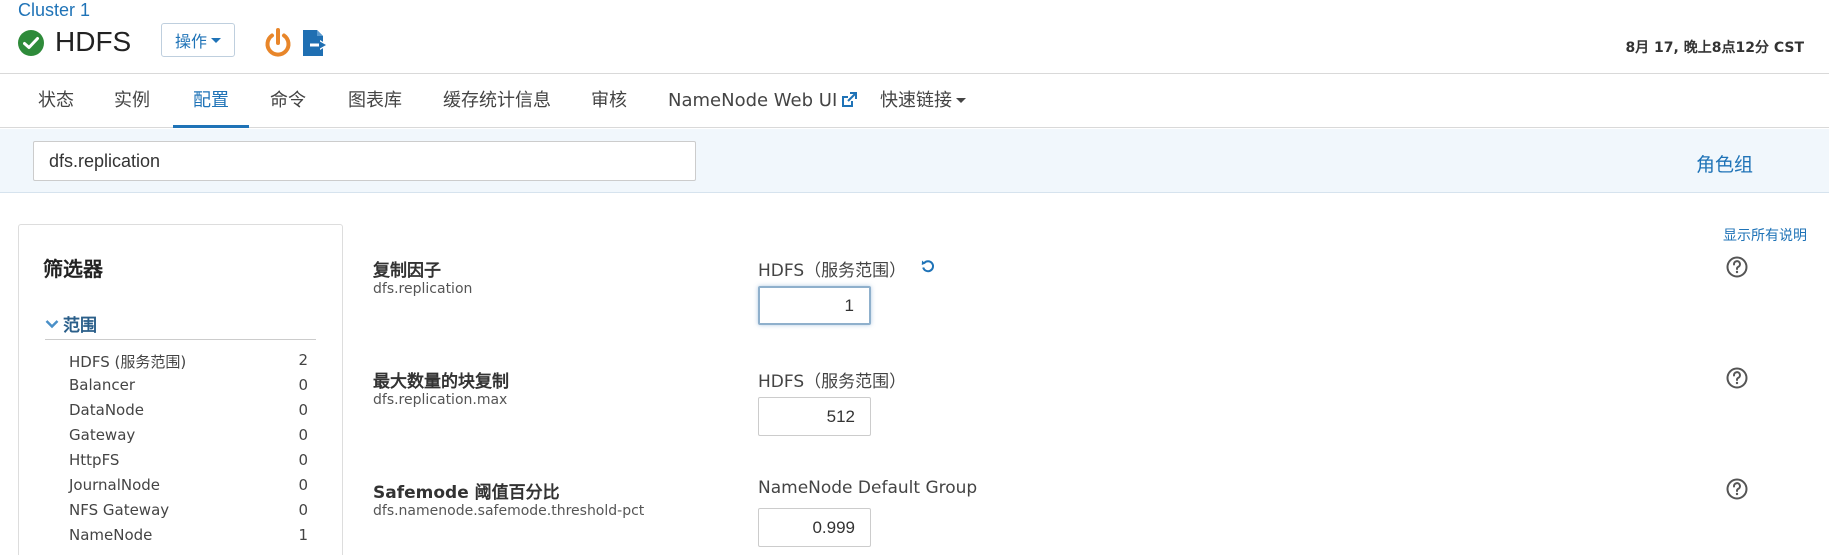  I want to click on tab-namenode-web-ui: NameNode Web UI, so click(763, 102).